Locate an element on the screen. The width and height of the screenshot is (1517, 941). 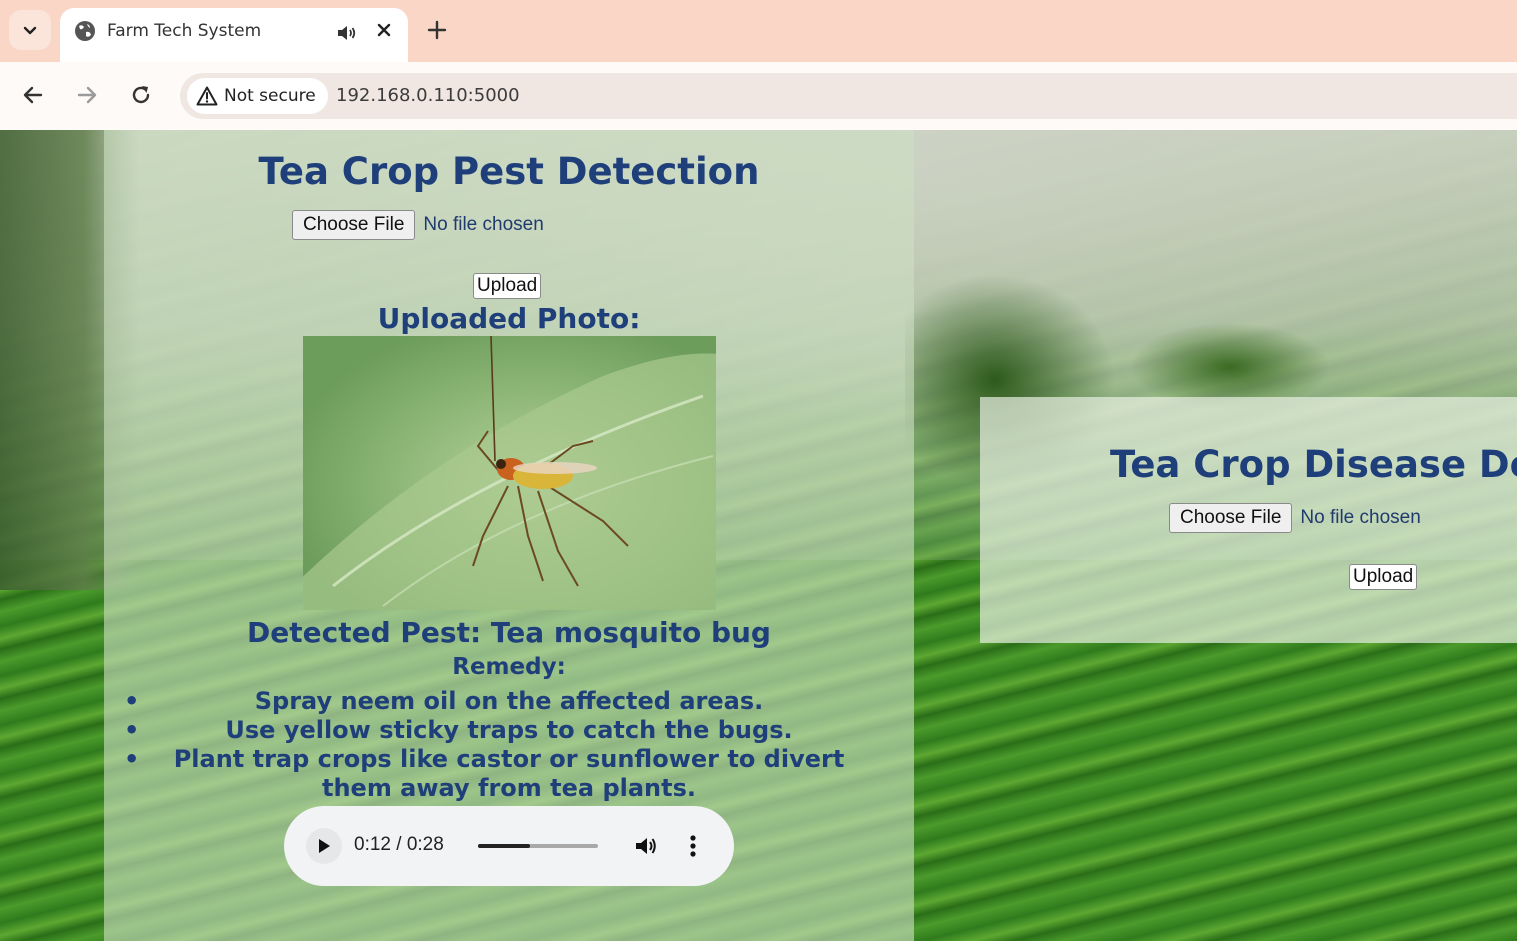
volume-icon is located at coordinates (646, 846).